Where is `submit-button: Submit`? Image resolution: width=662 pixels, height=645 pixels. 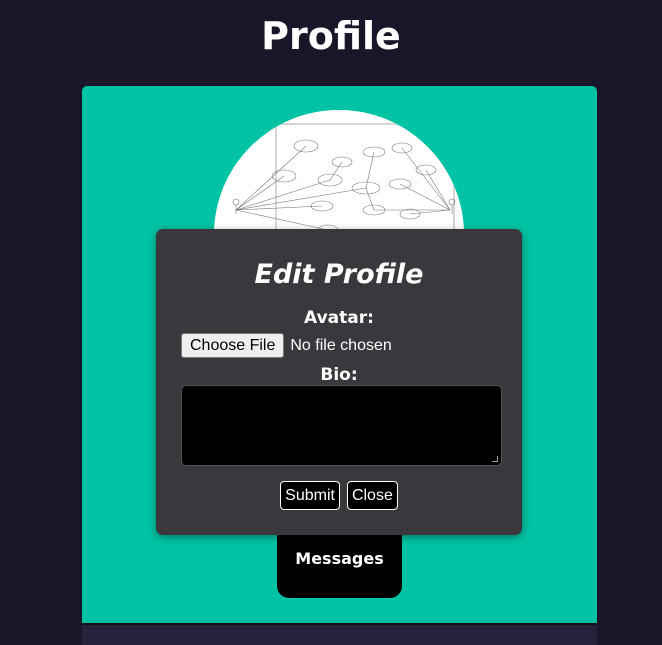 submit-button: Submit is located at coordinates (310, 495).